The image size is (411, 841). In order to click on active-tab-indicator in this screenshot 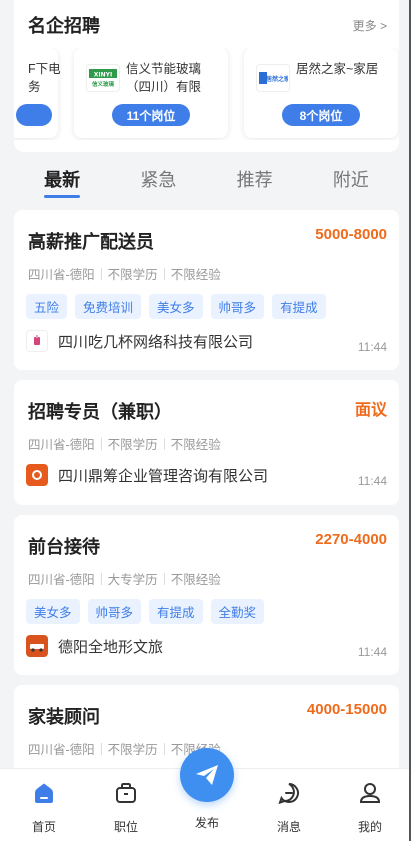, I will do `click(62, 196)`.